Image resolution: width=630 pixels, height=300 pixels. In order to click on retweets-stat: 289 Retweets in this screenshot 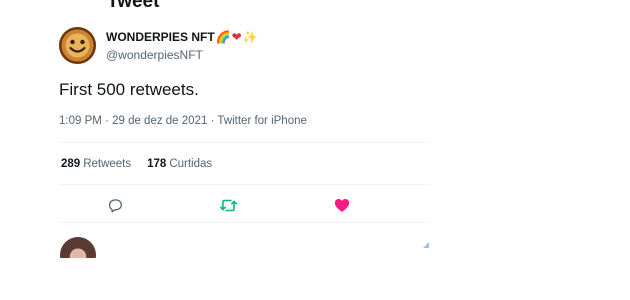, I will do `click(96, 164)`.